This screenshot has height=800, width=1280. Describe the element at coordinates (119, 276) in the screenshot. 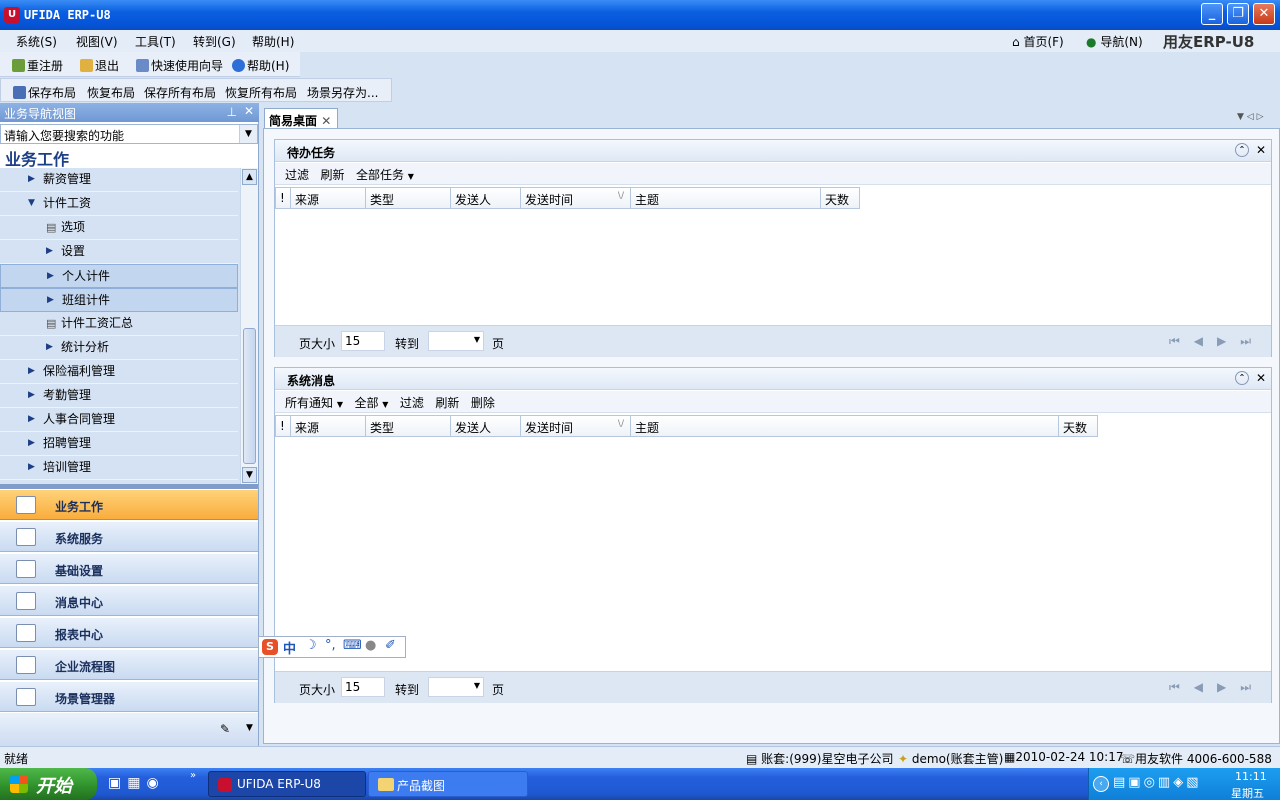

I see `tree-item: ▶ 个人计件` at that location.